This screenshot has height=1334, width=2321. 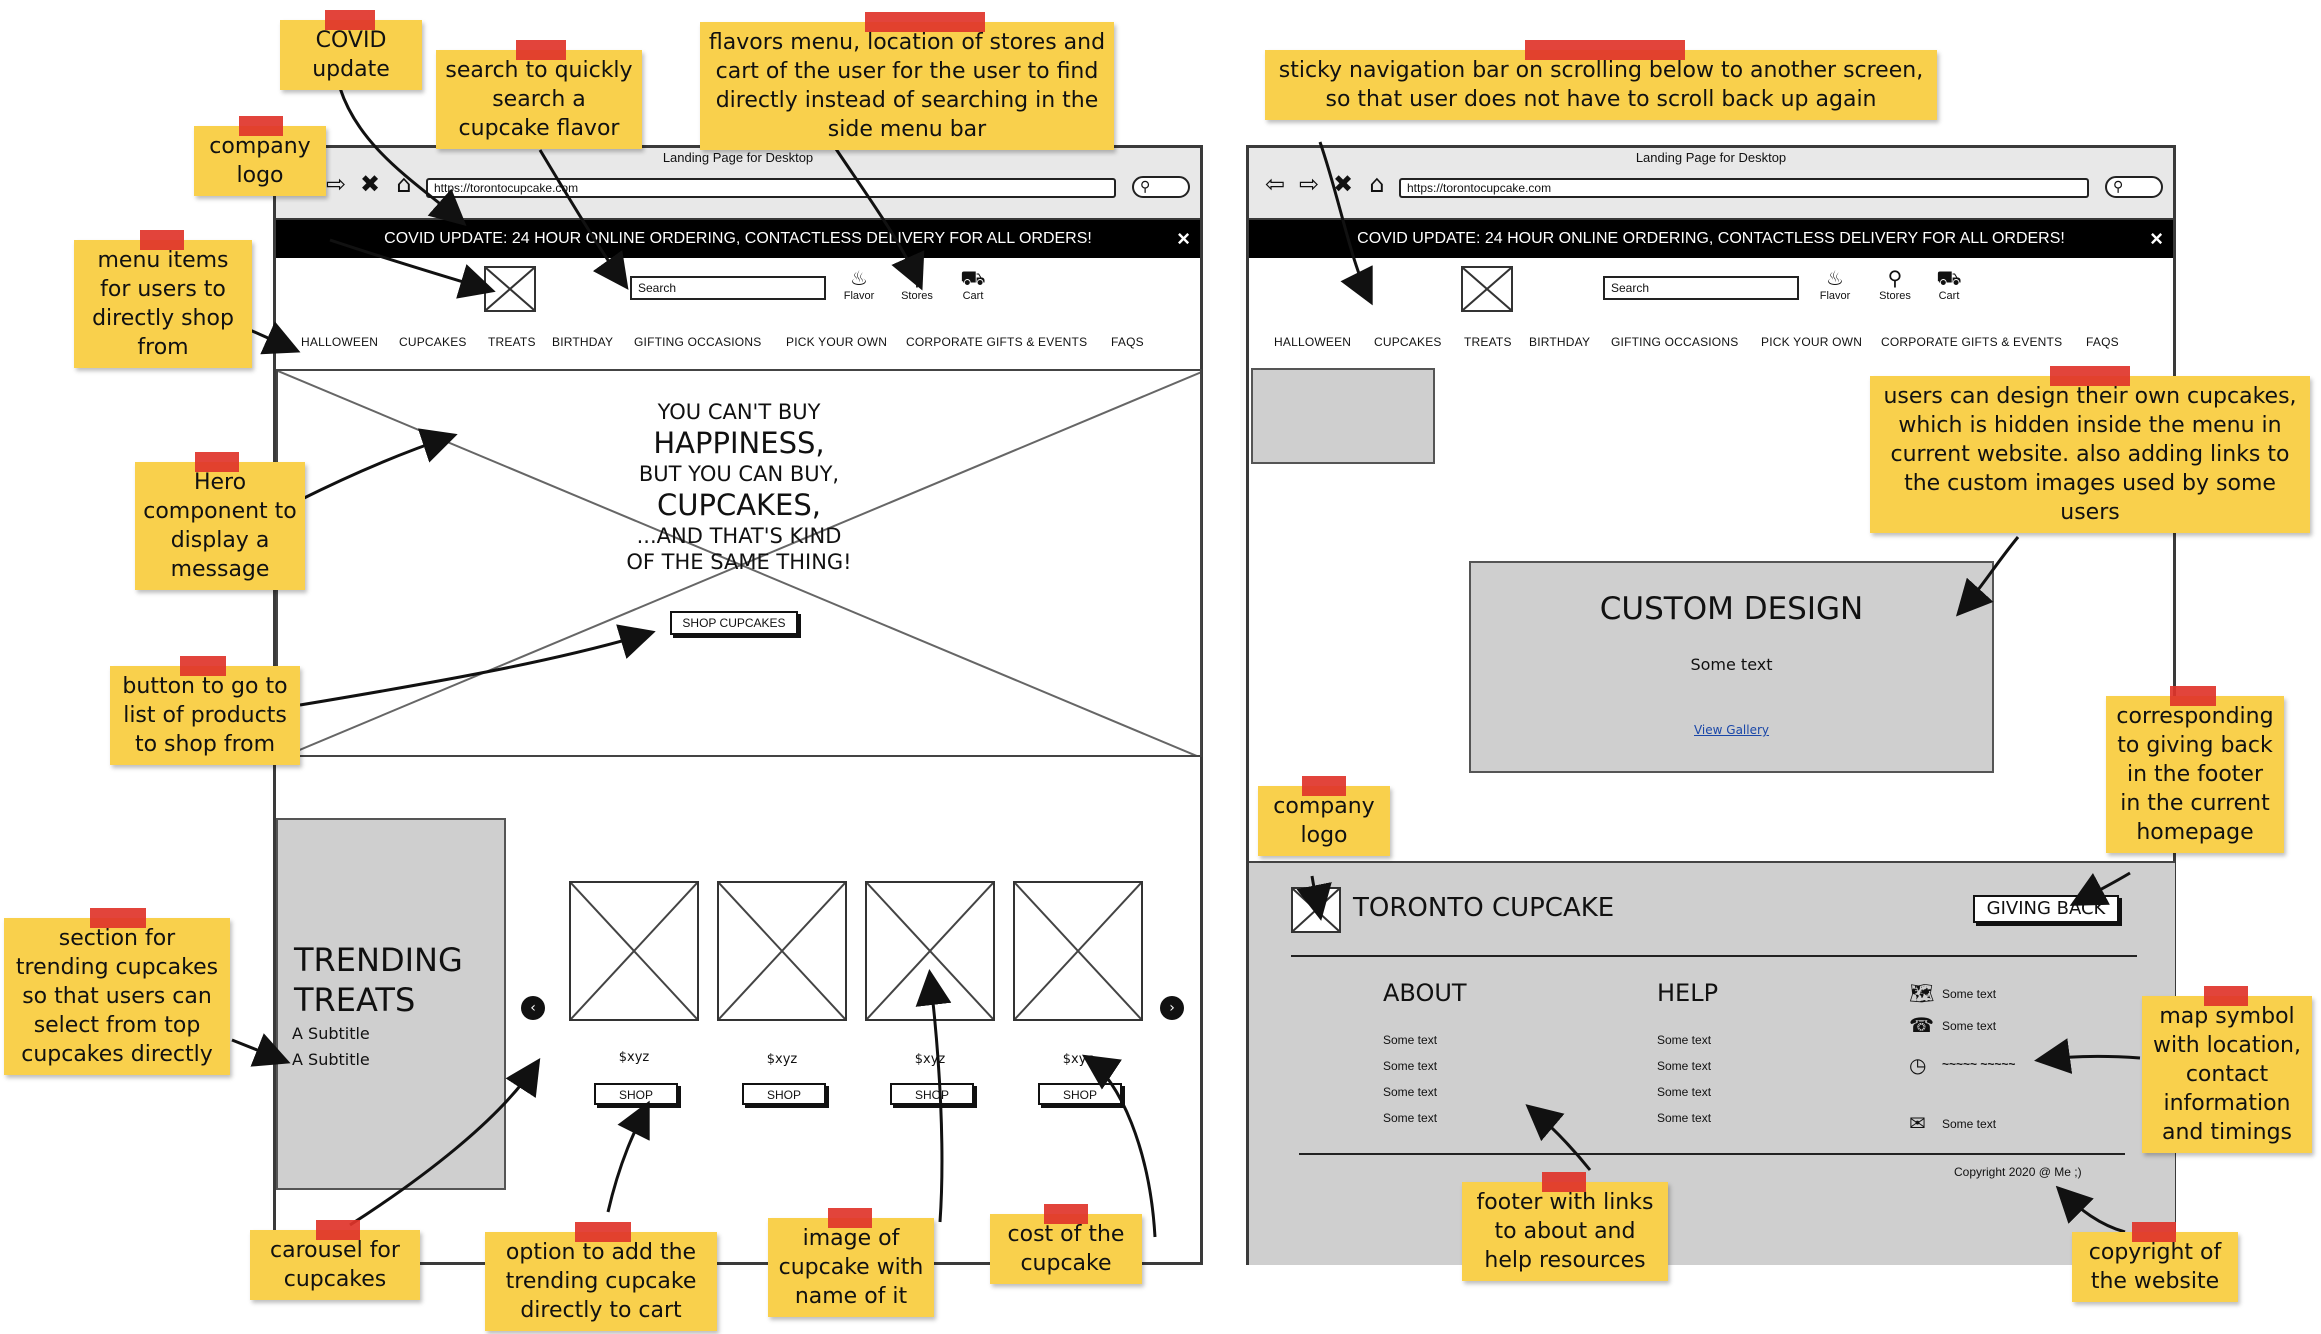 What do you see at coordinates (2087, 1056) in the screenshot?
I see `arrow-map` at bounding box center [2087, 1056].